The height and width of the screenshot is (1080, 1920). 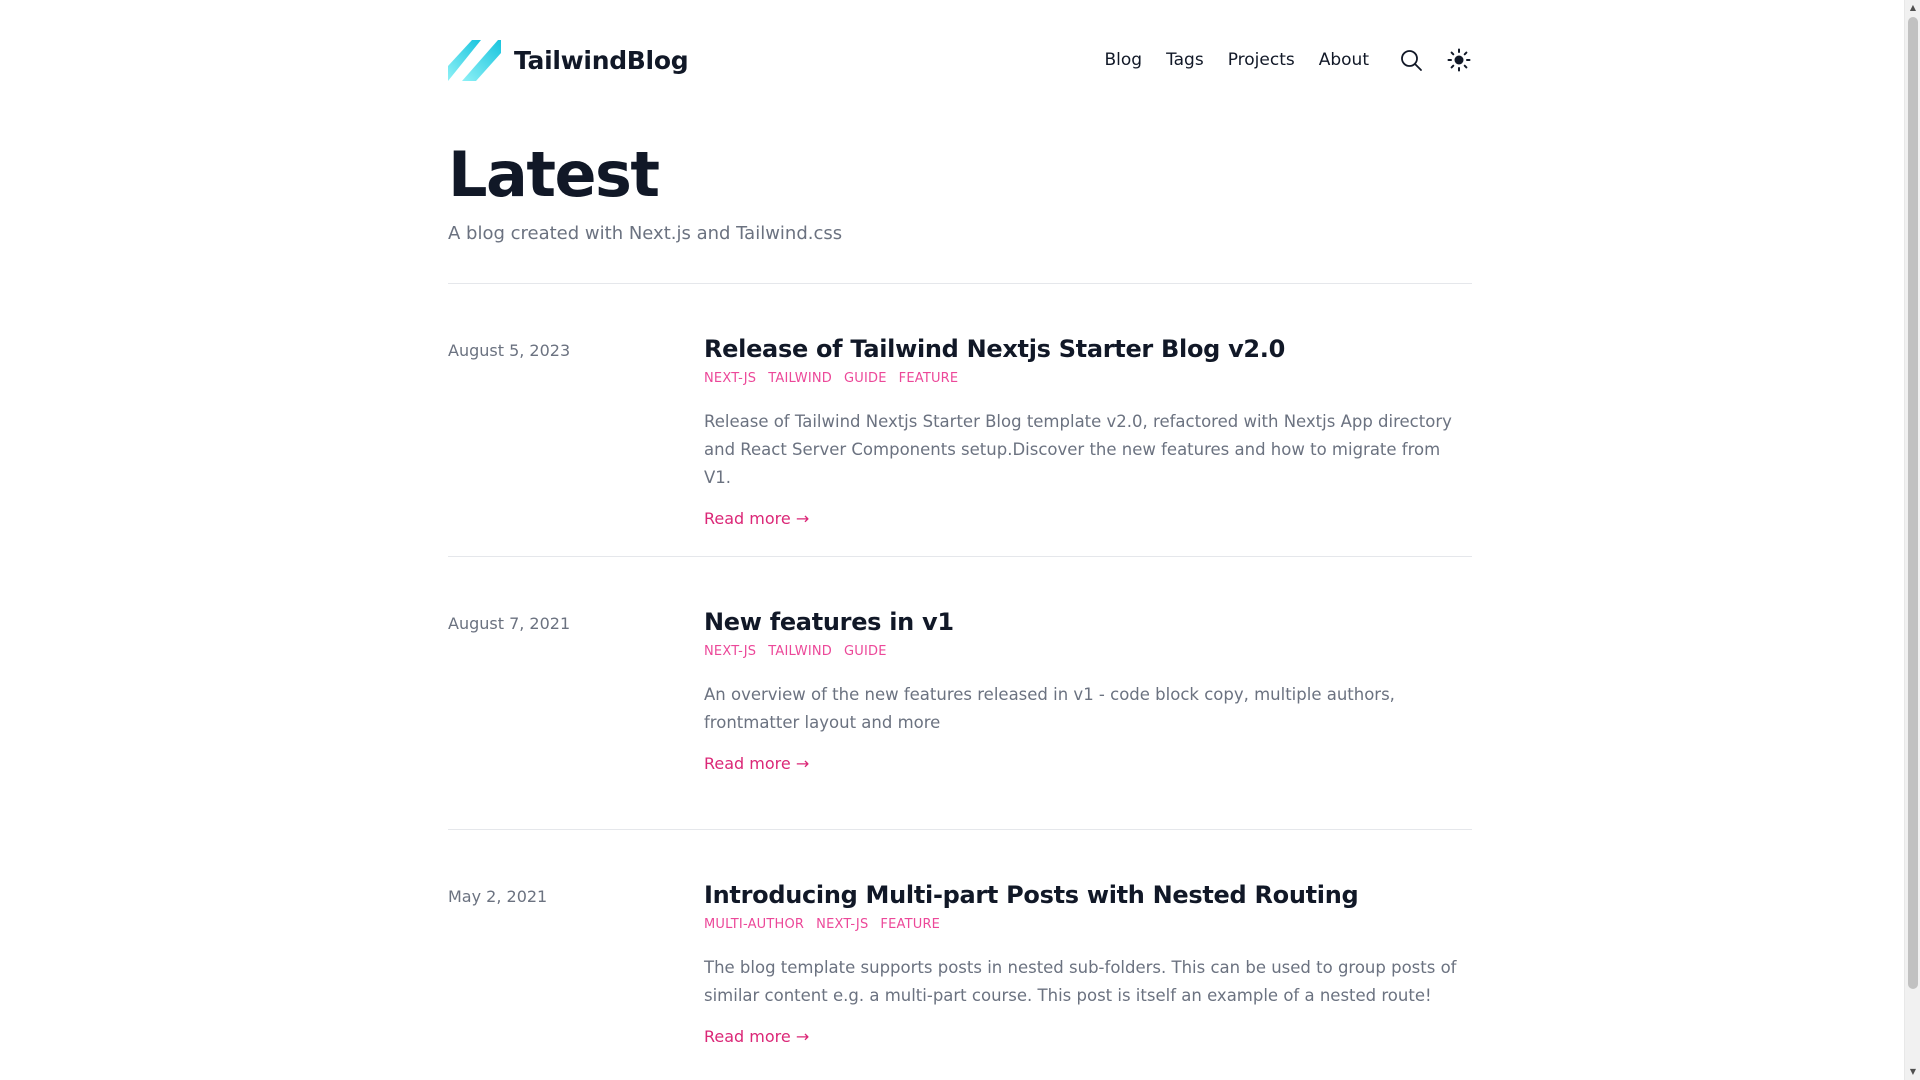 What do you see at coordinates (1185, 60) in the screenshot?
I see `nav-link-tags: Tags` at bounding box center [1185, 60].